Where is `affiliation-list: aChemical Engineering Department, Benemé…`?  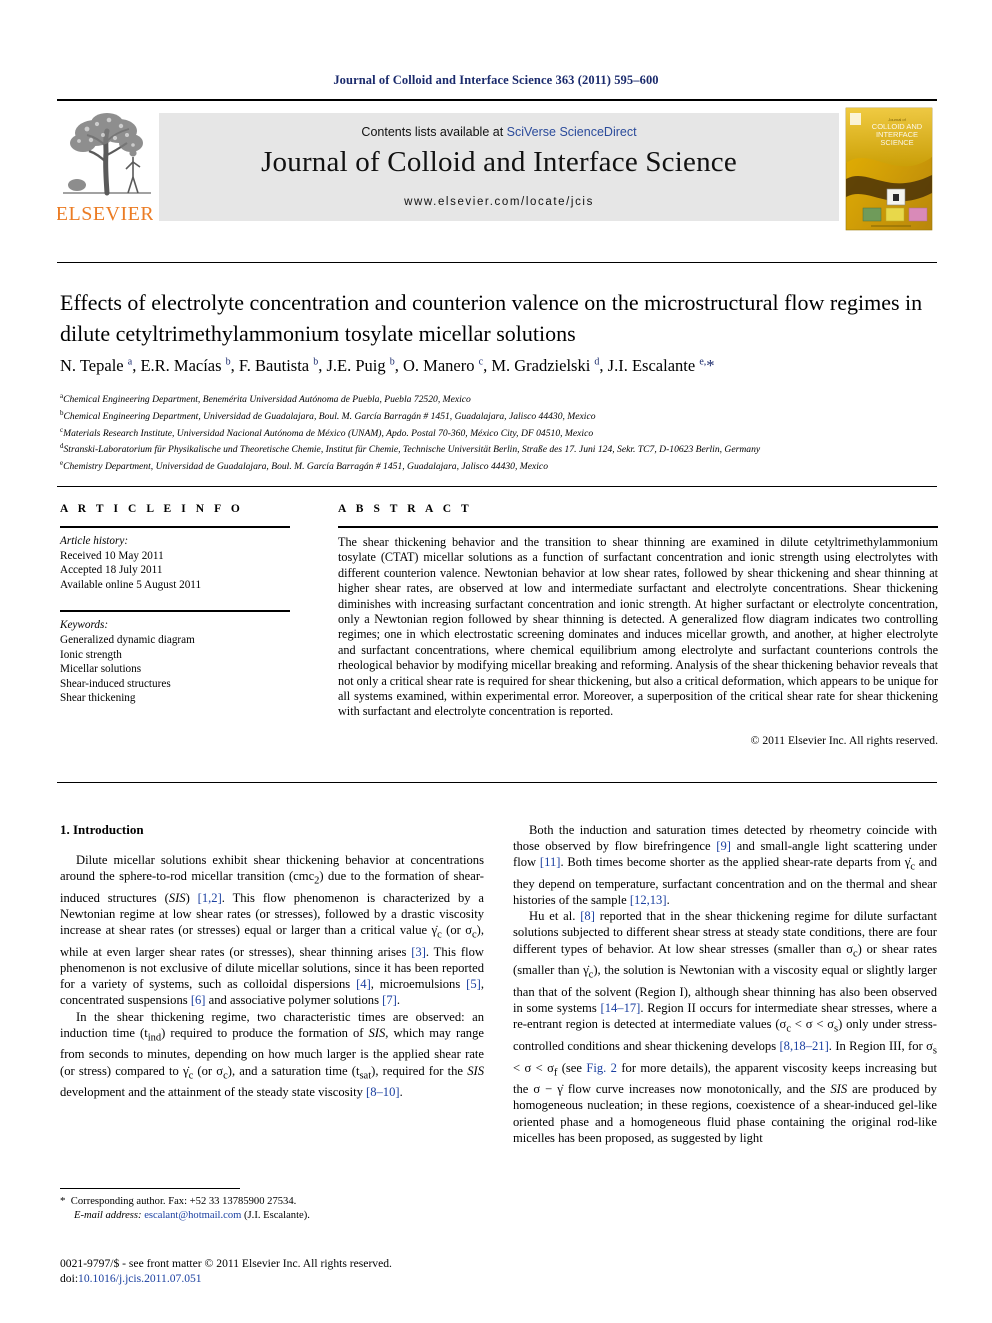 affiliation-list: aChemical Engineering Department, Benemé… is located at coordinates (505, 432).